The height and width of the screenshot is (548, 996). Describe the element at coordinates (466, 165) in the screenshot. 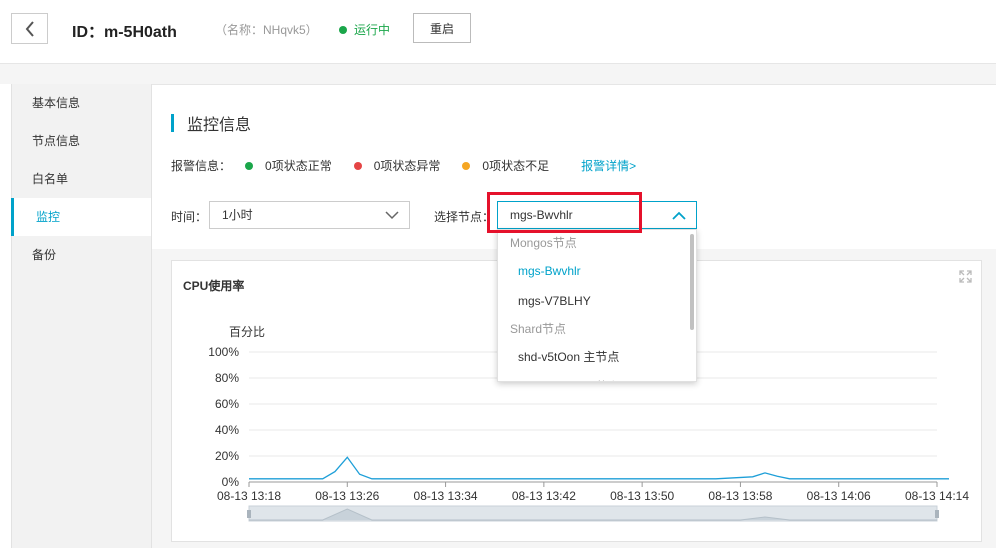

I see `orange-dot-icon` at that location.